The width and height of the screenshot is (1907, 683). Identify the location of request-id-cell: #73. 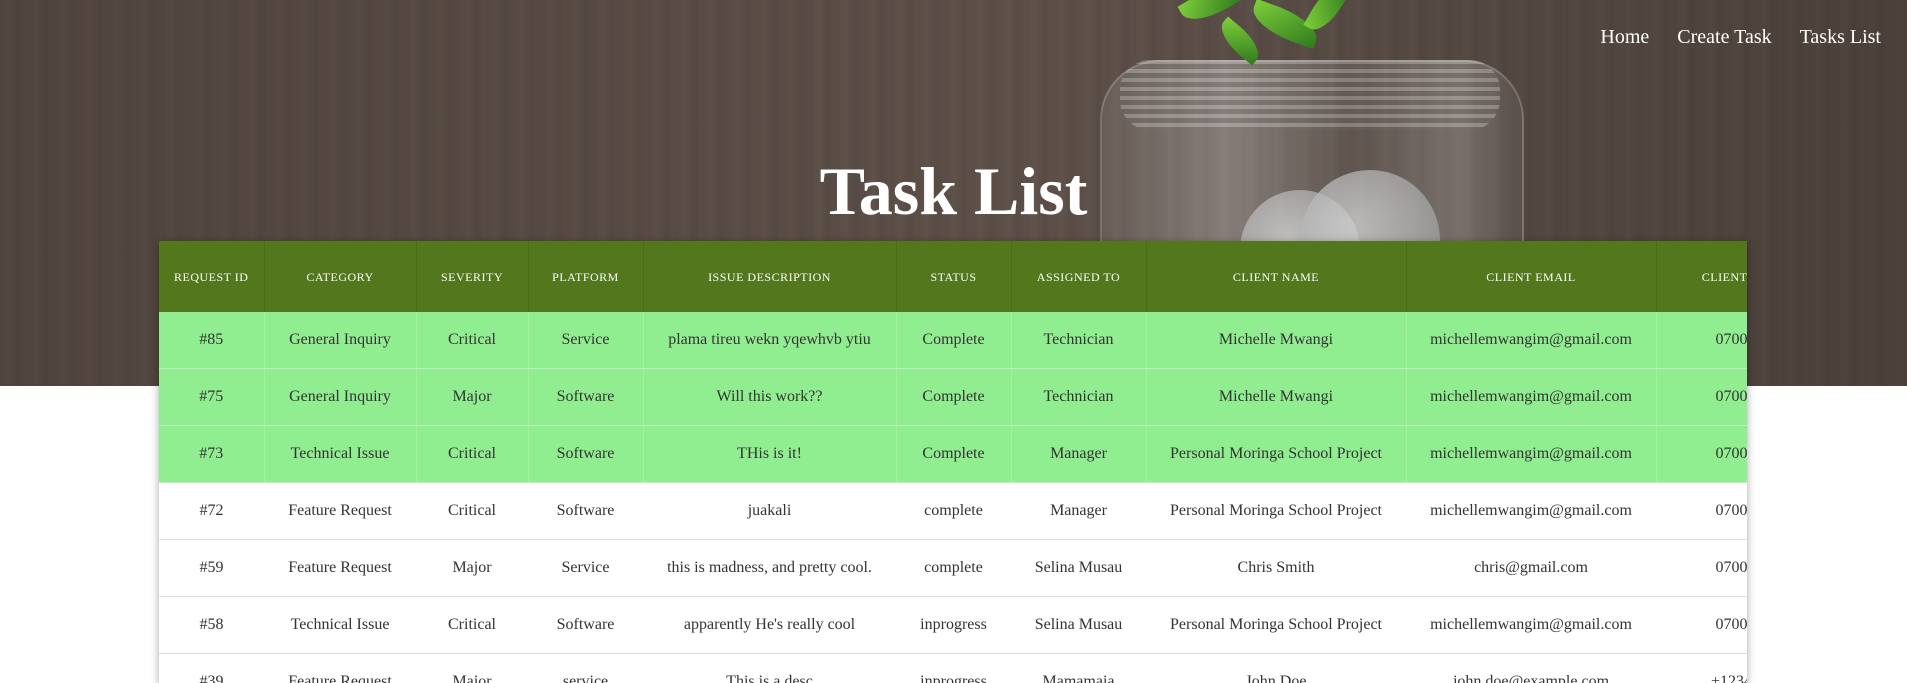
(212, 454).